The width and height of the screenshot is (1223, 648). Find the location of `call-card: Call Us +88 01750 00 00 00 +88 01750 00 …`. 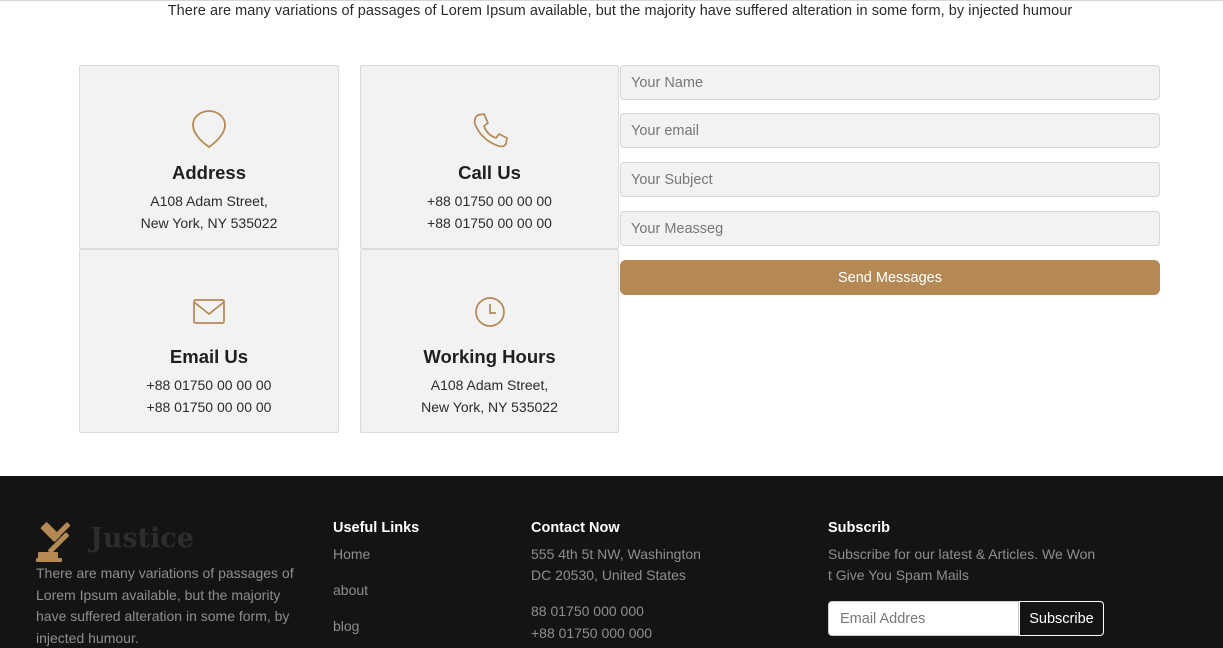

call-card: Call Us +88 01750 00 00 00 +88 01750 00 … is located at coordinates (489, 157).